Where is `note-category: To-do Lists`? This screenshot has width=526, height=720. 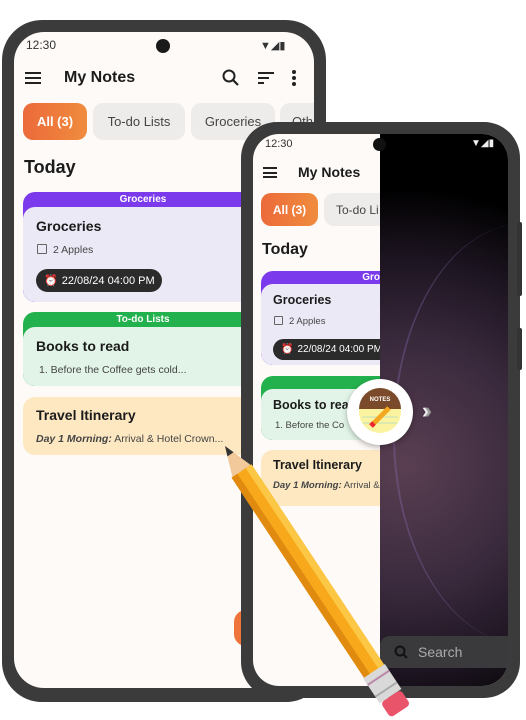
note-category: To-do Lists is located at coordinates (143, 319).